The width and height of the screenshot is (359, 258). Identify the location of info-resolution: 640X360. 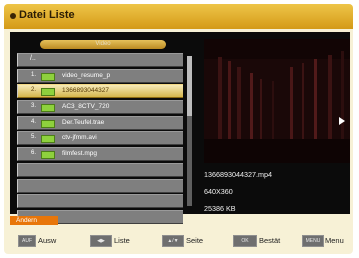
(218, 191).